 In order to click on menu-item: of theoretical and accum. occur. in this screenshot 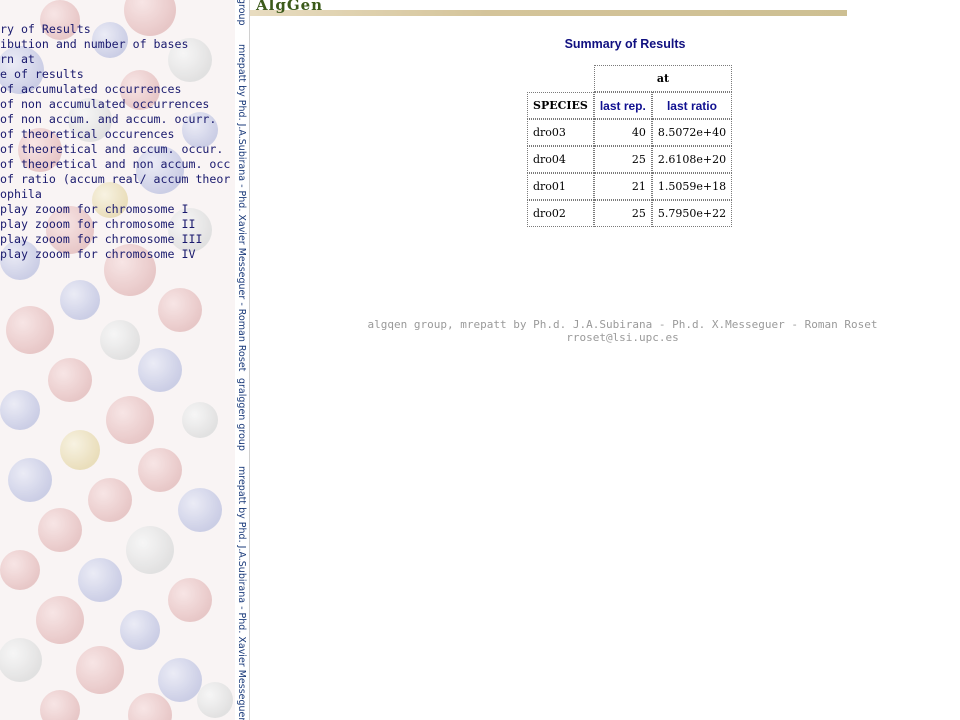, I will do `click(115, 149)`.